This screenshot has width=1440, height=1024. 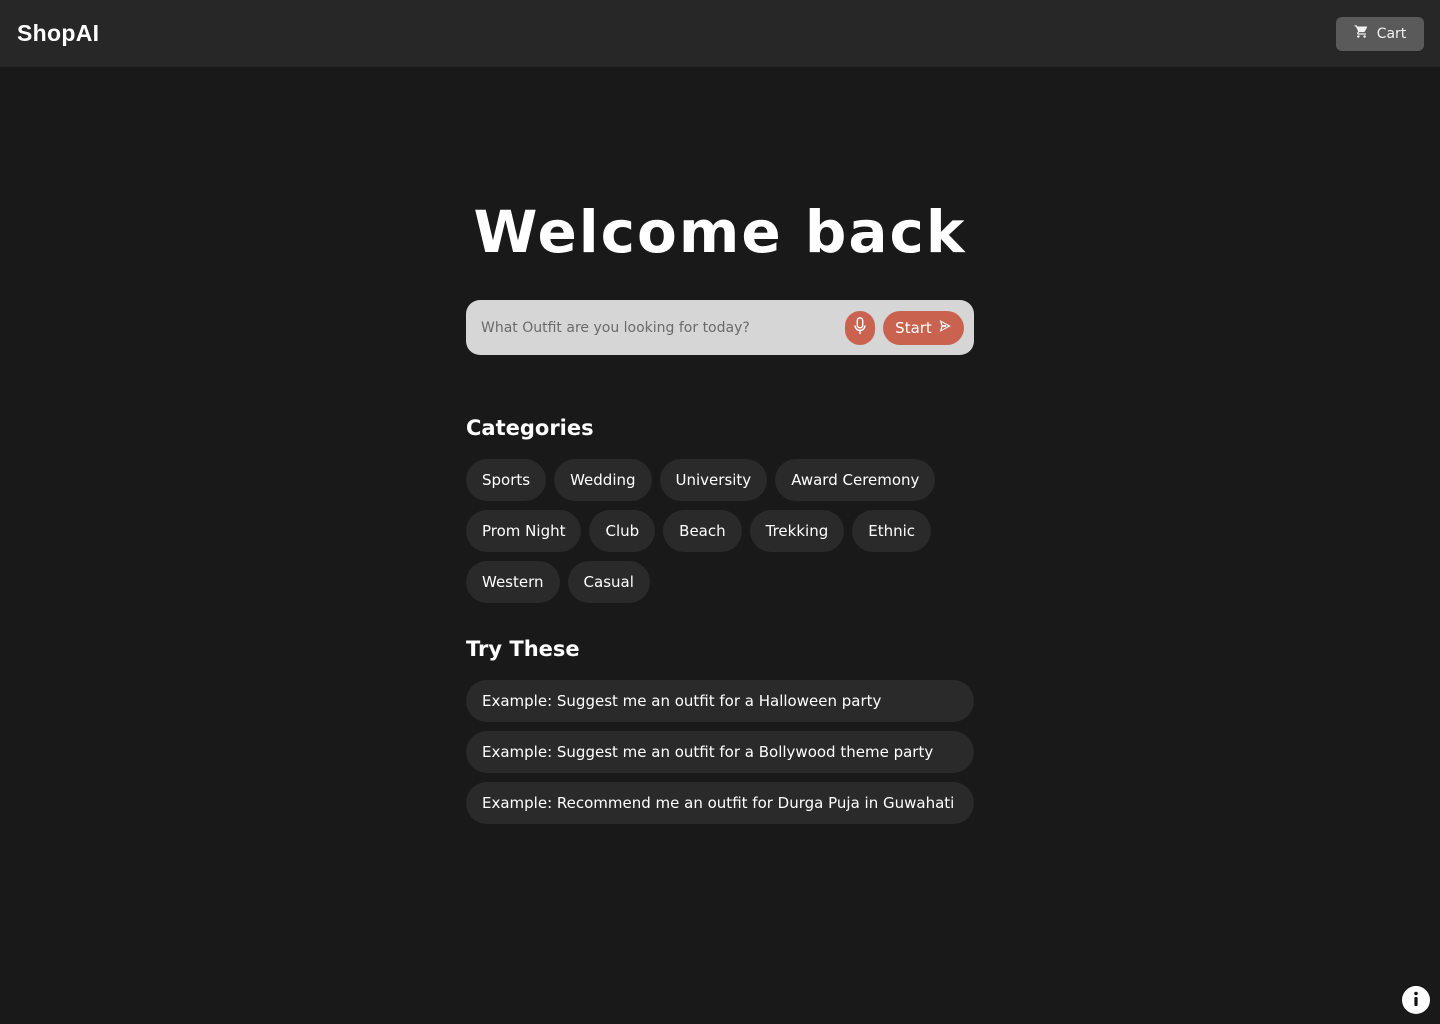 What do you see at coordinates (663, 327) in the screenshot?
I see `outfit-search-input` at bounding box center [663, 327].